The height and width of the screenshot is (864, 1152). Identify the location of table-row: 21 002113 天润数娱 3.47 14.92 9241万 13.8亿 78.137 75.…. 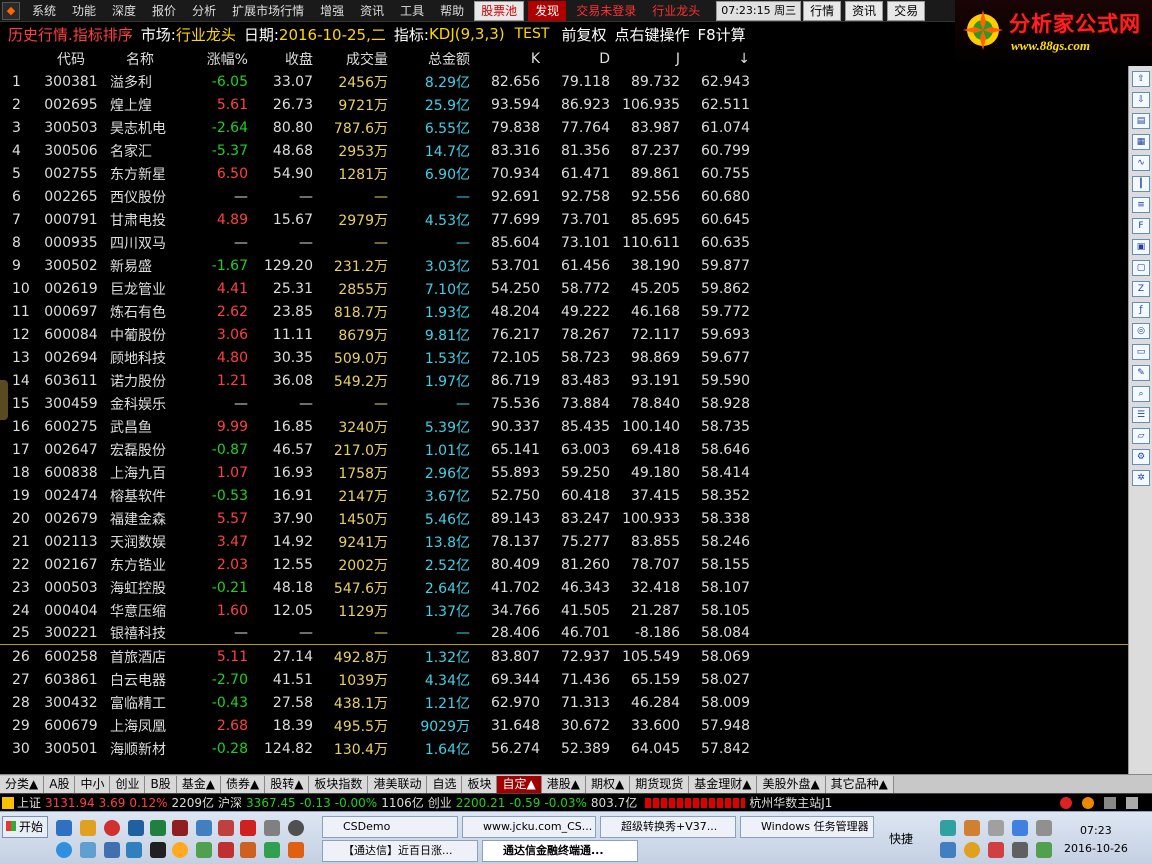
(564, 541).